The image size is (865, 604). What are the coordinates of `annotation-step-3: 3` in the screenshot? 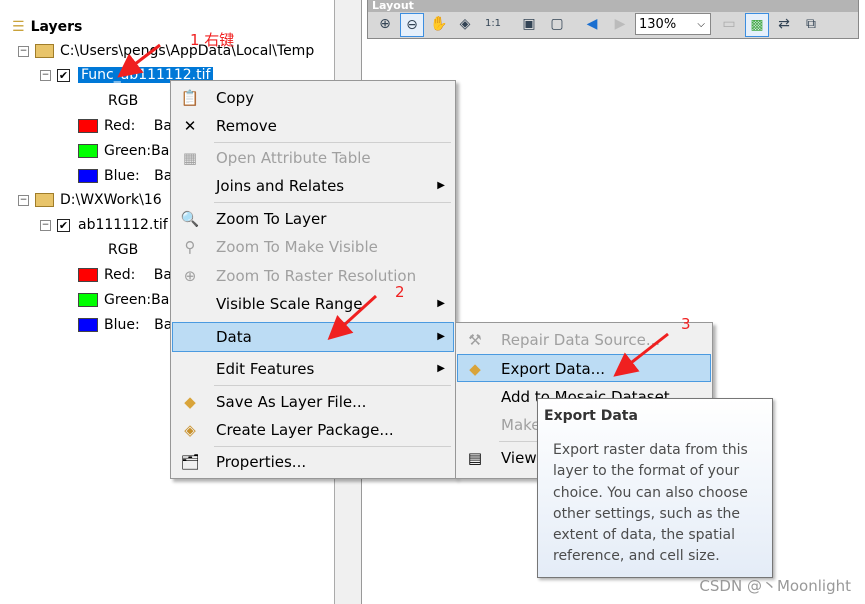 It's located at (686, 324).